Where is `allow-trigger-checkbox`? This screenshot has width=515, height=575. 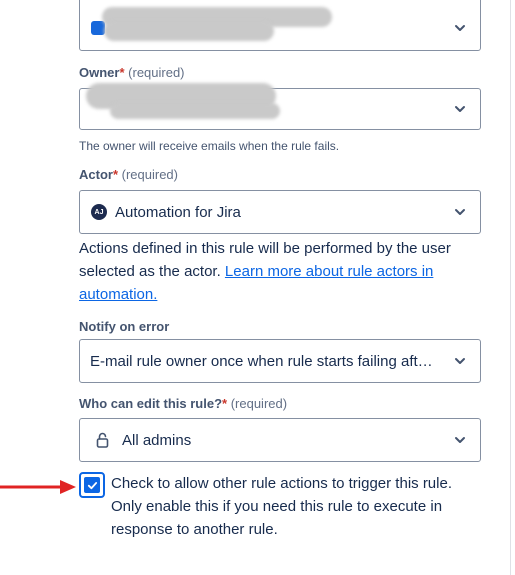
allow-trigger-checkbox is located at coordinates (92, 485).